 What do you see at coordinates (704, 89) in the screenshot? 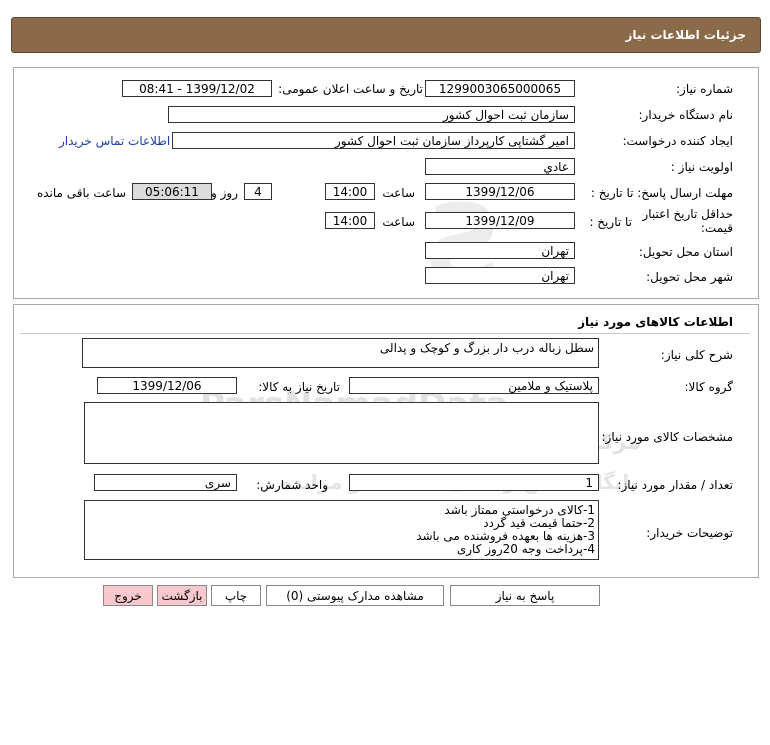
I see `need-number-label: شماره نیاز:` at bounding box center [704, 89].